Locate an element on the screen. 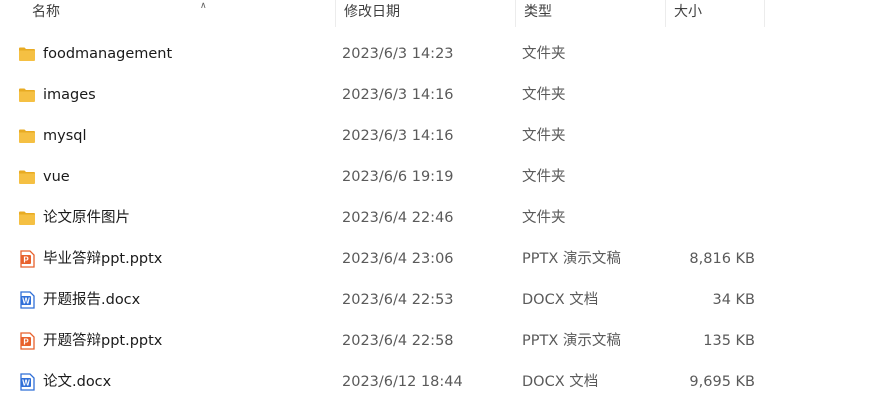 The width and height of the screenshot is (891, 407). file-name: 论文.docx is located at coordinates (77, 382).